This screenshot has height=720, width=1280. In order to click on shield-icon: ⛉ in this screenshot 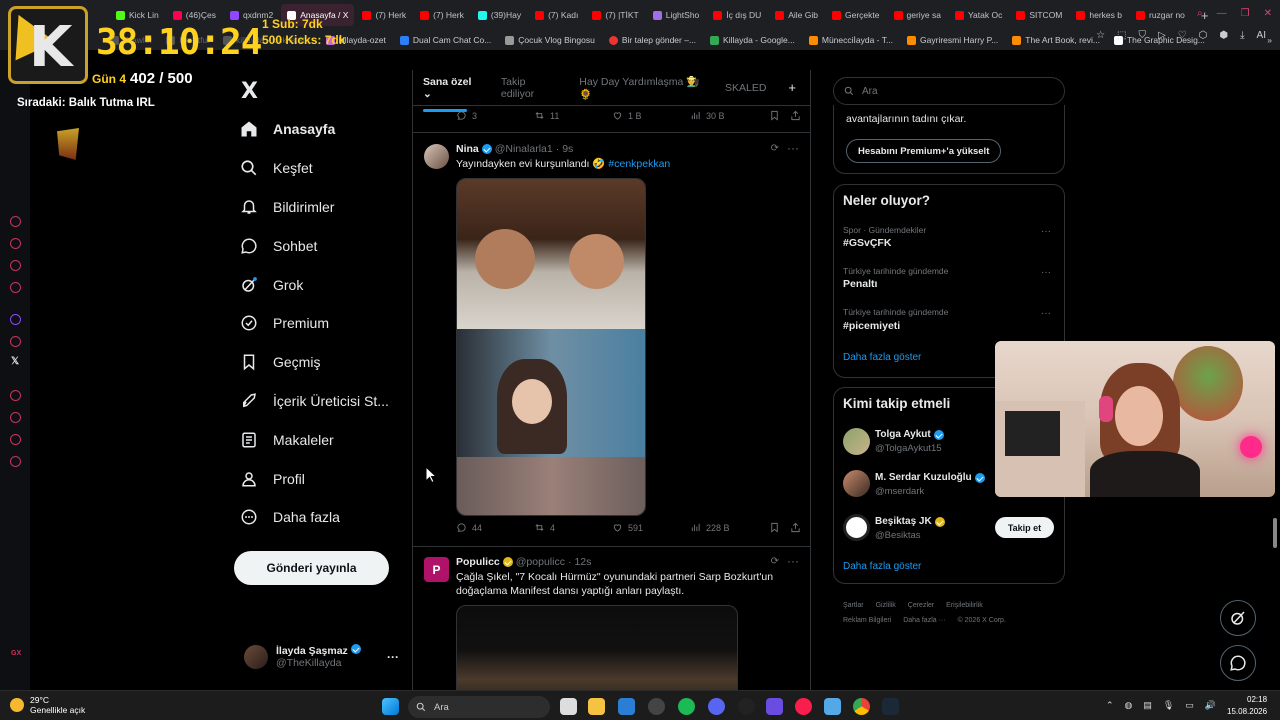, I will do `click(1142, 35)`.